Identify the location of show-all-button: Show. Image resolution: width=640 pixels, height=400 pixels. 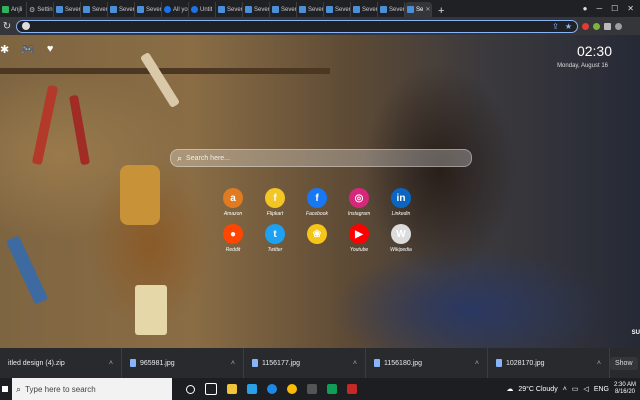
(624, 363).